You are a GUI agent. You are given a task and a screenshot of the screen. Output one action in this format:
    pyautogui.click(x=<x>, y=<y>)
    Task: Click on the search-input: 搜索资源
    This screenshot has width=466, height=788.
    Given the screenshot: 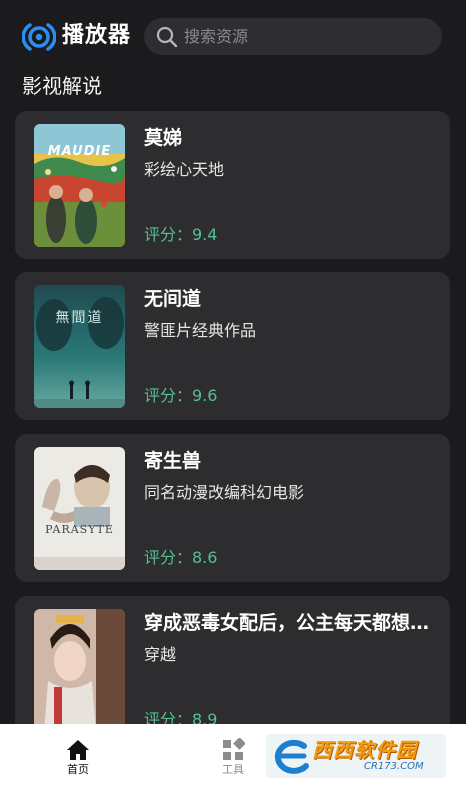 What is the action you would take?
    pyautogui.click(x=293, y=36)
    